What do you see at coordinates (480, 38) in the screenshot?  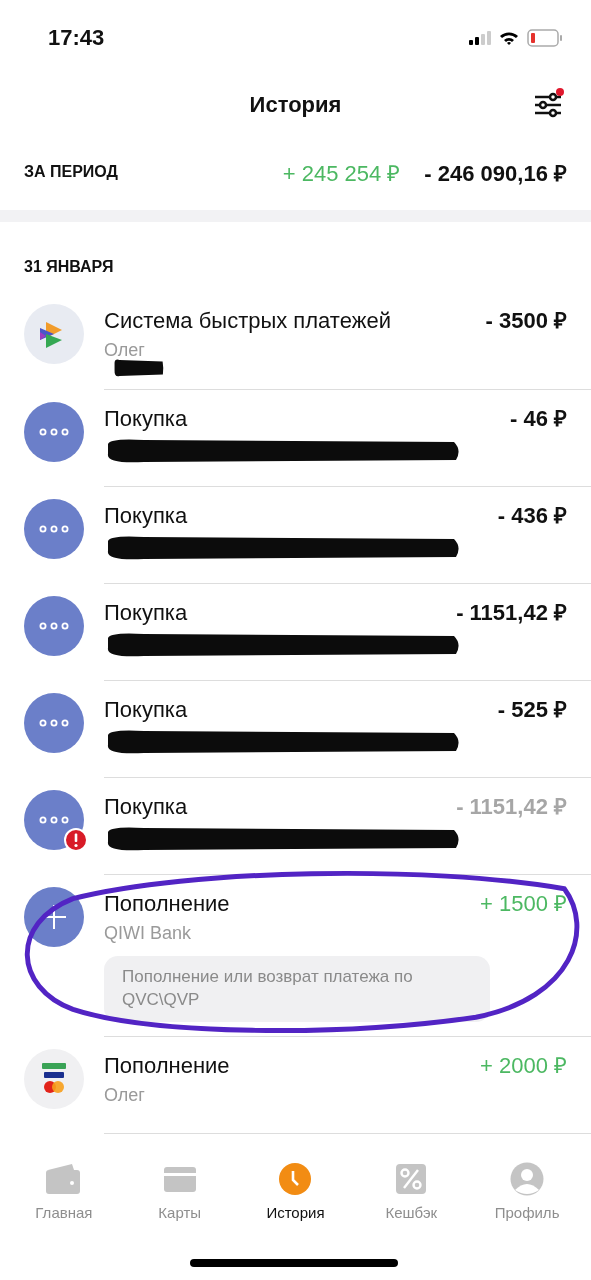 I see `signal-icon` at bounding box center [480, 38].